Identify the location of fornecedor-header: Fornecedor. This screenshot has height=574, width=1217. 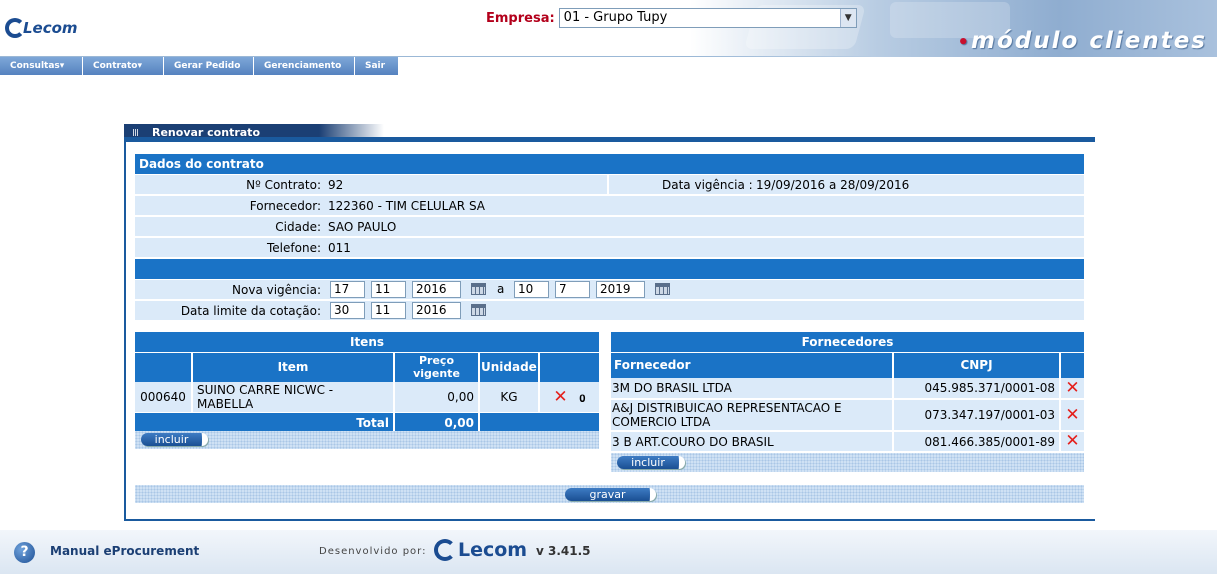
(752, 364).